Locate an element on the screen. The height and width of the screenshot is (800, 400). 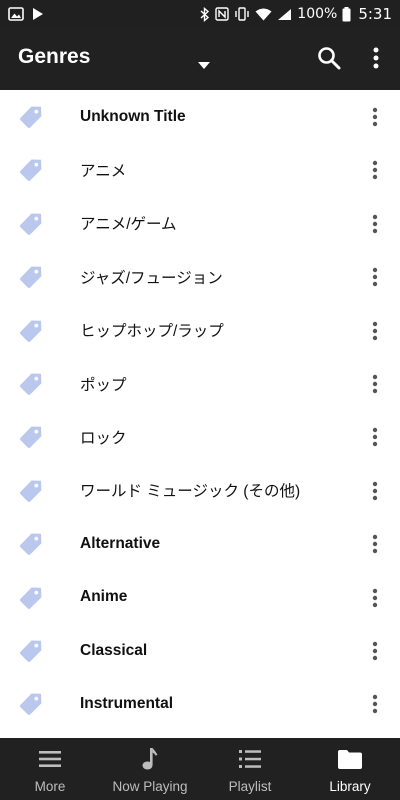
nfc-icon is located at coordinates (222, 14).